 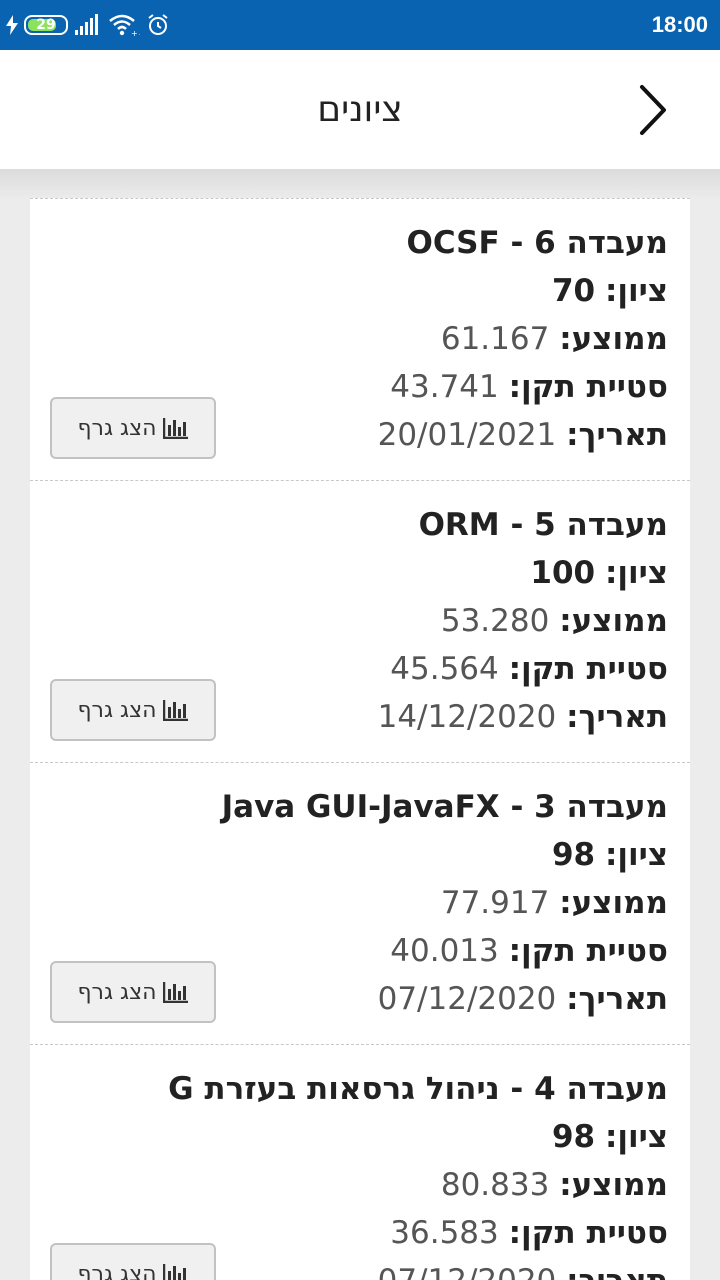 I want to click on signal-icon, so click(x=86, y=24).